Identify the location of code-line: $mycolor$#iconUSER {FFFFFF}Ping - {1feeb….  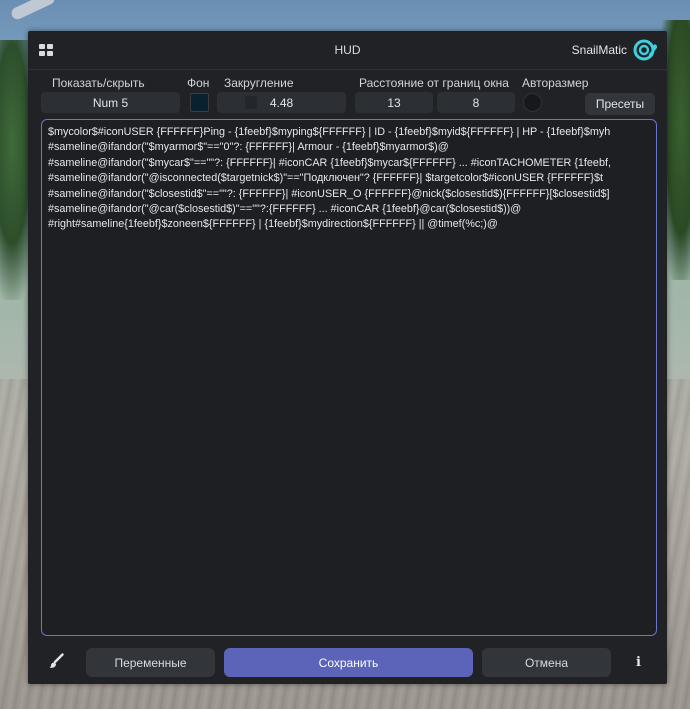
(329, 132).